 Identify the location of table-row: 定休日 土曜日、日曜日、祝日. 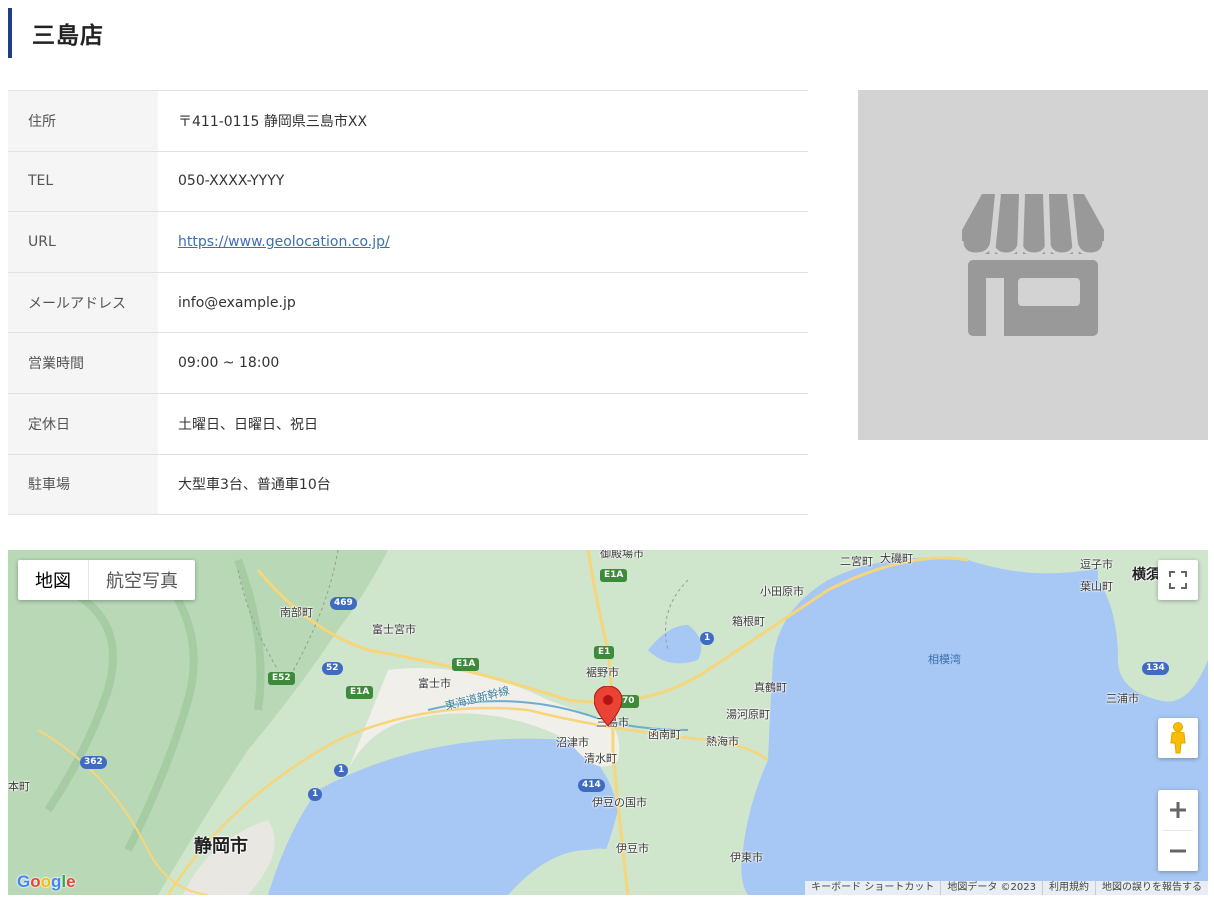
(408, 424).